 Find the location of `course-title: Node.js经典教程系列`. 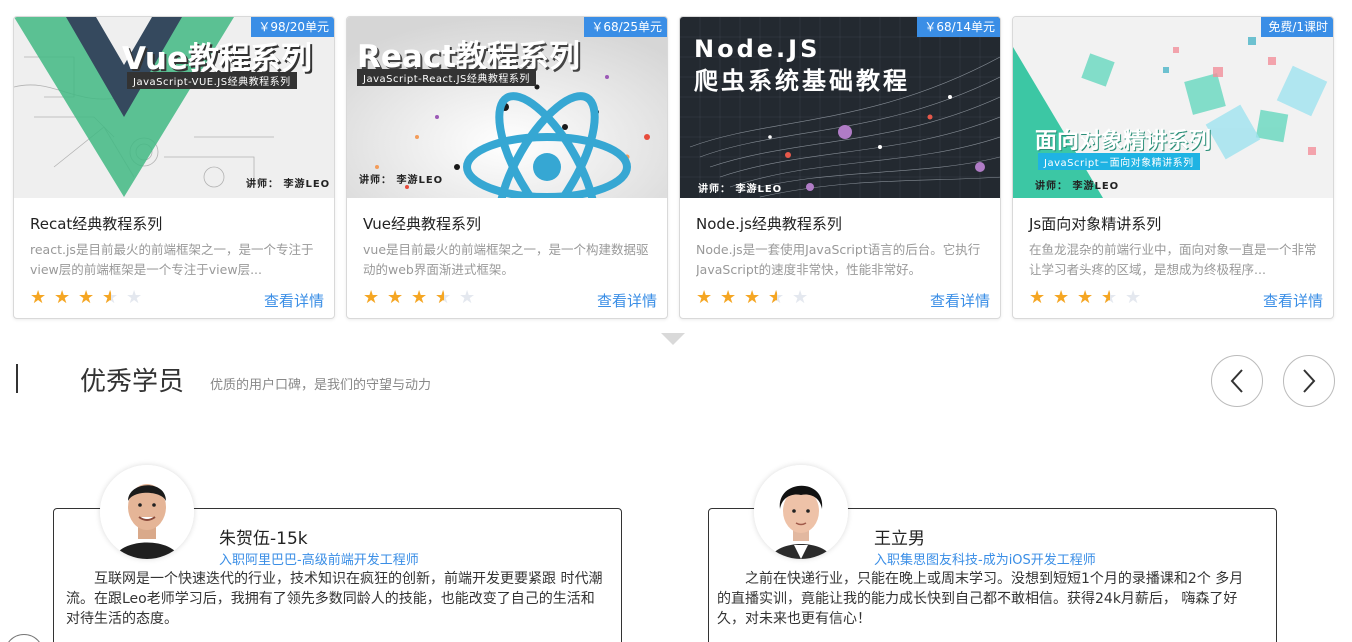

course-title: Node.js经典教程系列 is located at coordinates (769, 223).